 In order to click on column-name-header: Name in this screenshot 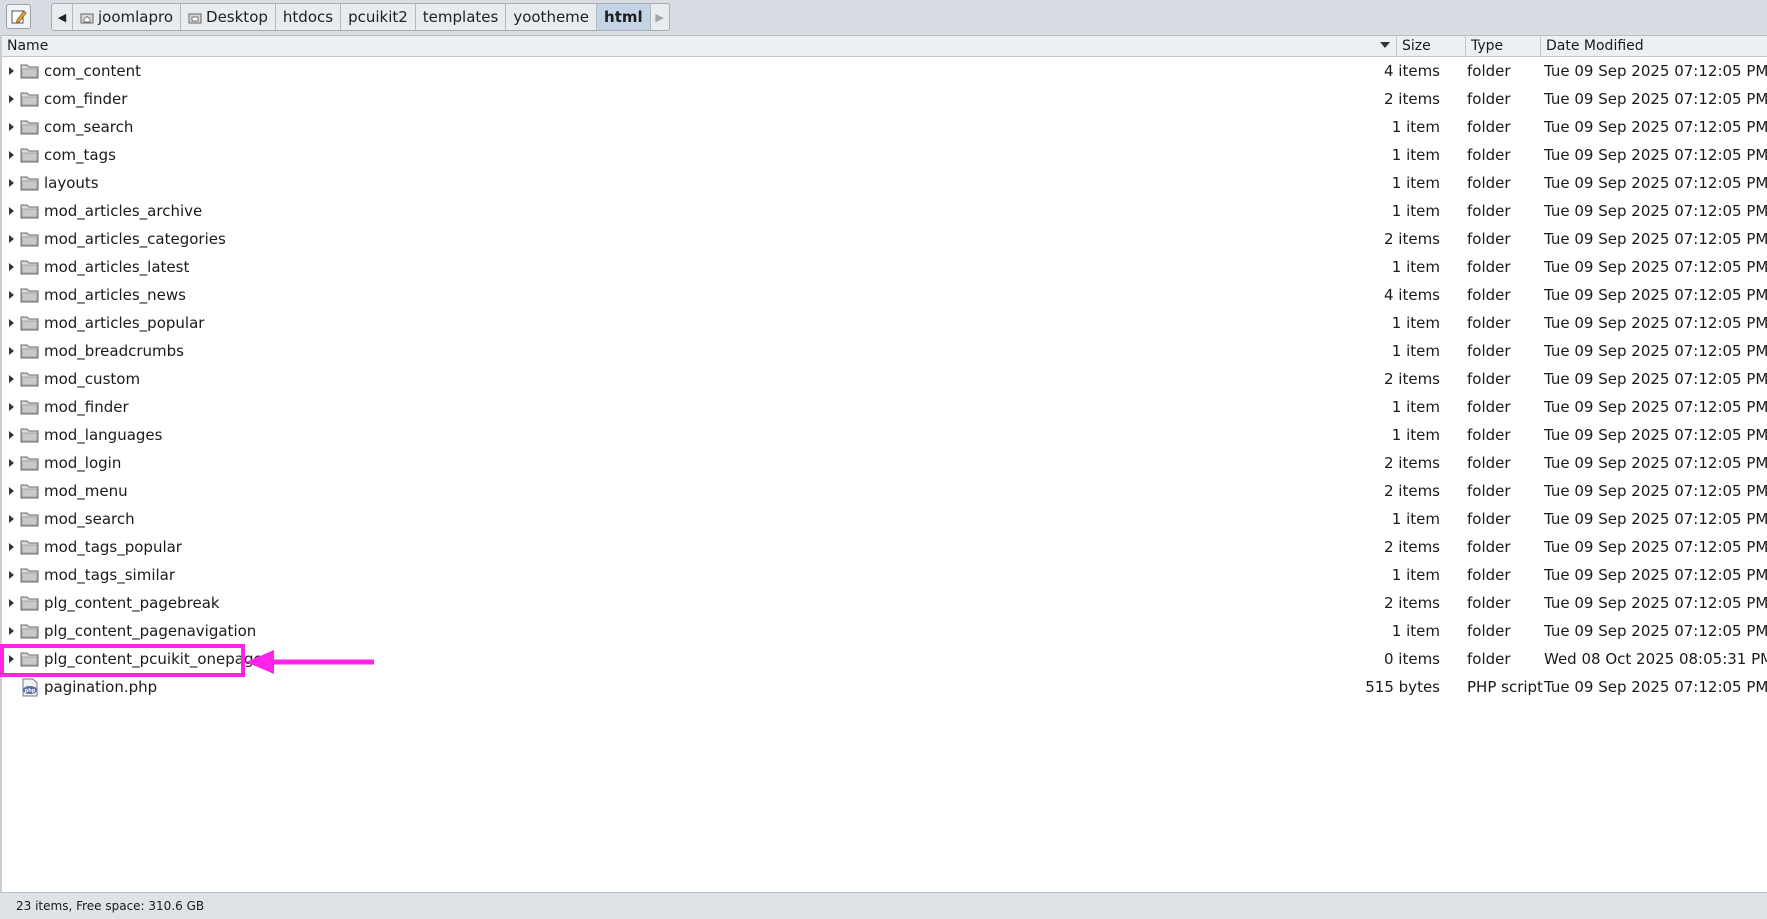, I will do `click(699, 46)`.